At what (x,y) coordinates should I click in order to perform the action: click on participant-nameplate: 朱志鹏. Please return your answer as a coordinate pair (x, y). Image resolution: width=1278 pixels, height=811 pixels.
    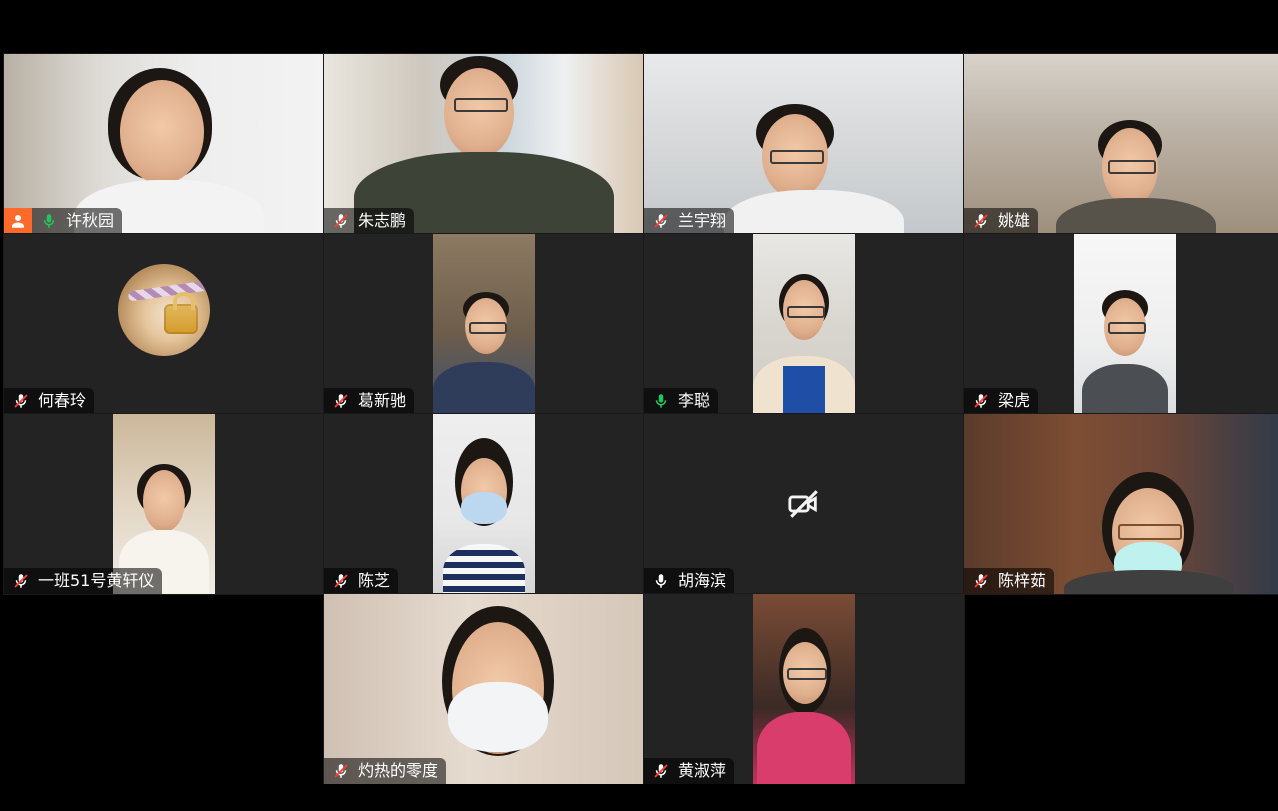
    Looking at the image, I should click on (369, 221).